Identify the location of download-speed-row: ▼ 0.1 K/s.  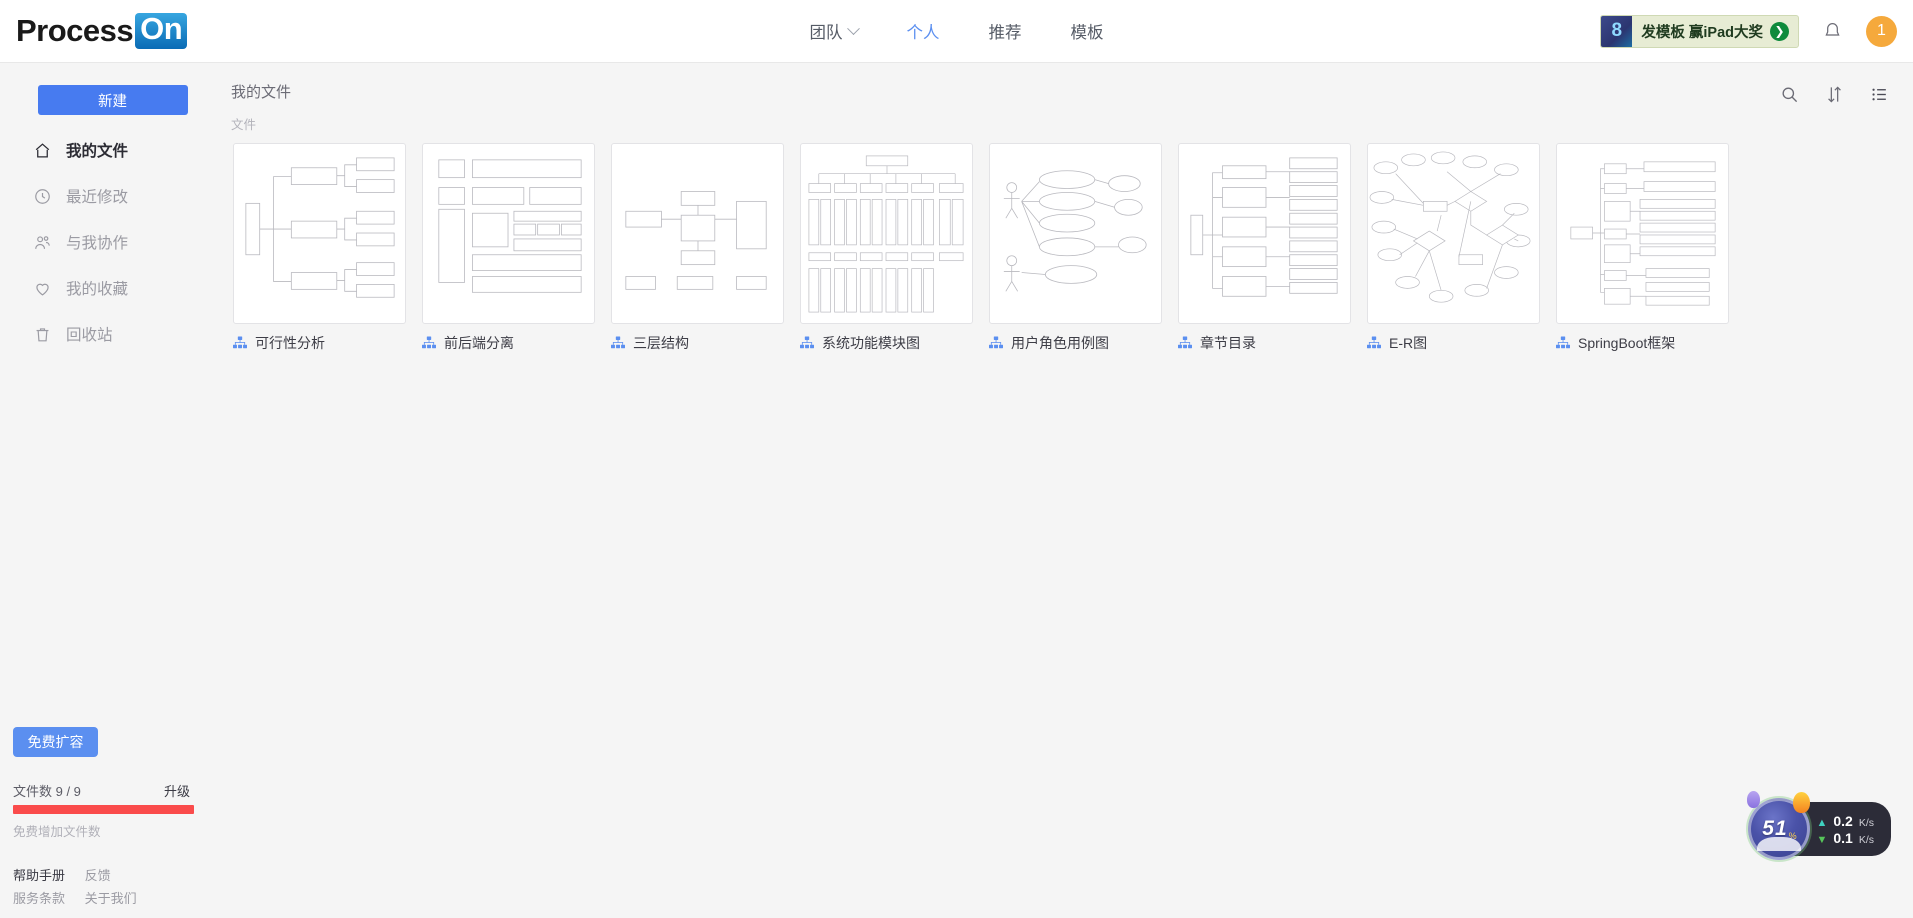
(1845, 838).